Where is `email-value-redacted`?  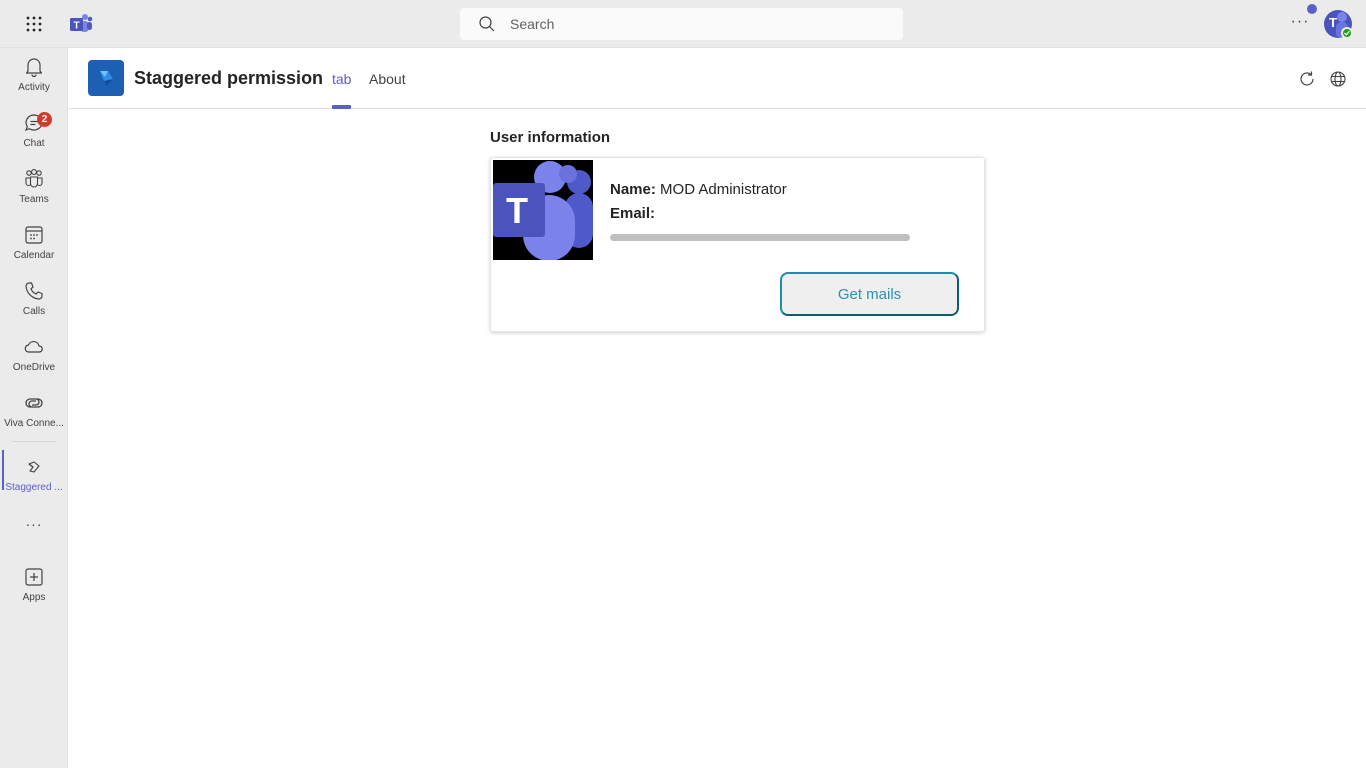
email-value-redacted is located at coordinates (760, 237).